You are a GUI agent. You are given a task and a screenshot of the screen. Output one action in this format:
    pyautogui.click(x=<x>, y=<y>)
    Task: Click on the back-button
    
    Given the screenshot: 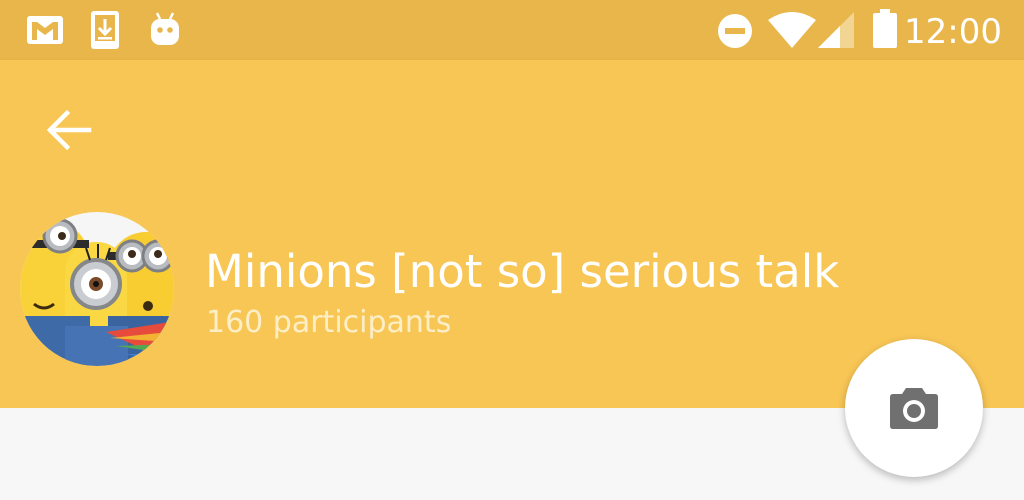 What is the action you would take?
    pyautogui.click(x=70, y=130)
    